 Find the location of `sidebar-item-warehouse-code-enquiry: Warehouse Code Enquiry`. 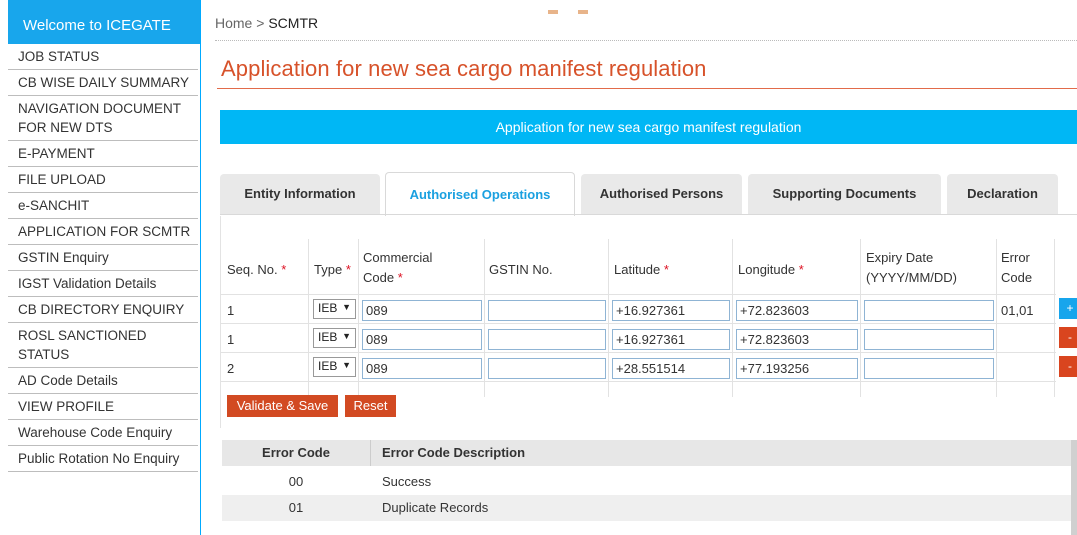

sidebar-item-warehouse-code-enquiry: Warehouse Code Enquiry is located at coordinates (103, 433).